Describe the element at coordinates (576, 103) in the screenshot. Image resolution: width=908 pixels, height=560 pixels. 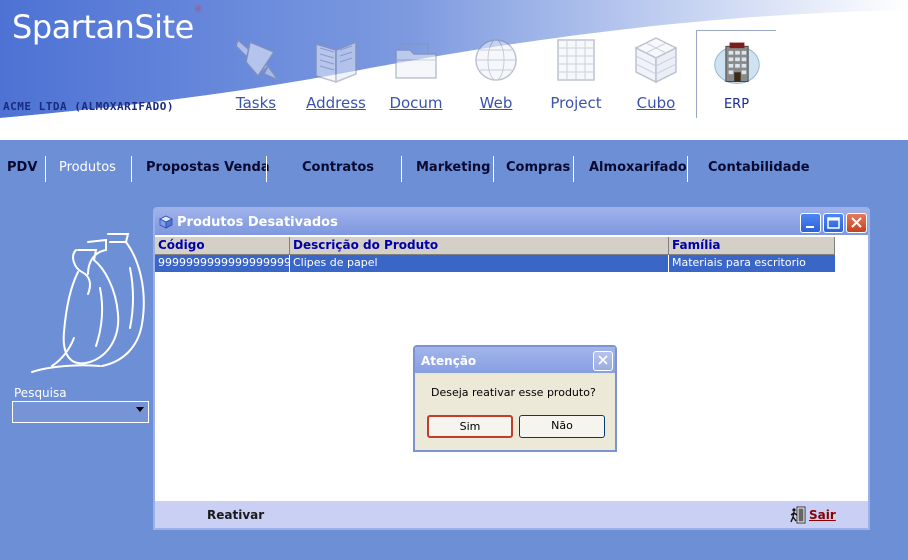
I see `module-label: Project` at that location.